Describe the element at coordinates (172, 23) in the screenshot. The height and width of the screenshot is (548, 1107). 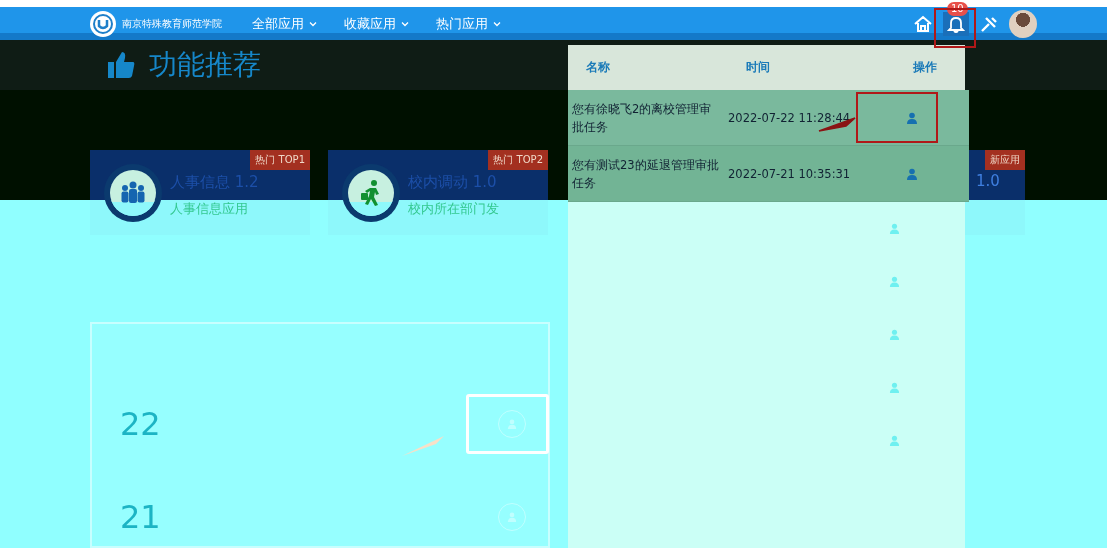
I see `school-name: 南京特殊教育师范学院` at that location.